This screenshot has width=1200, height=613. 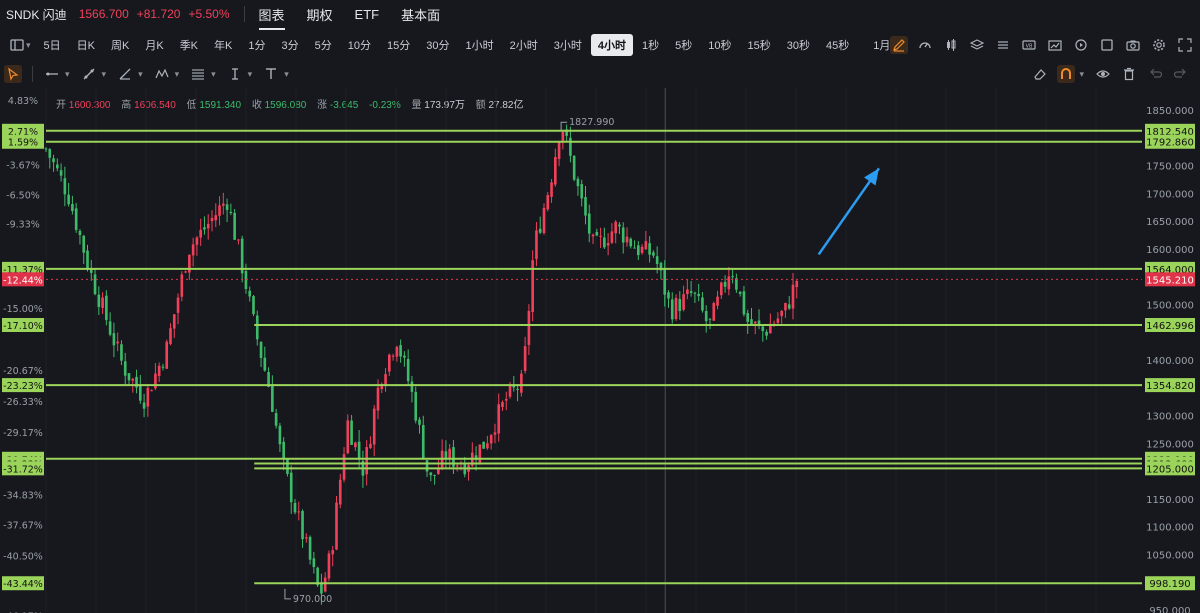 What do you see at coordinates (719, 45) in the screenshot?
I see `timeframe-18: 10秒` at bounding box center [719, 45].